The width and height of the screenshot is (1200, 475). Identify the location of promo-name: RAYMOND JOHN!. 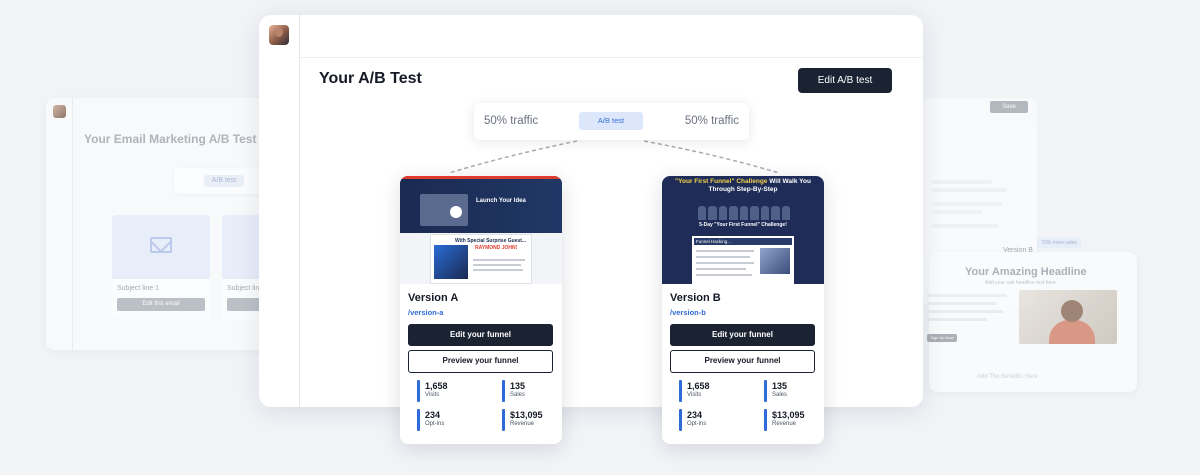
(496, 248).